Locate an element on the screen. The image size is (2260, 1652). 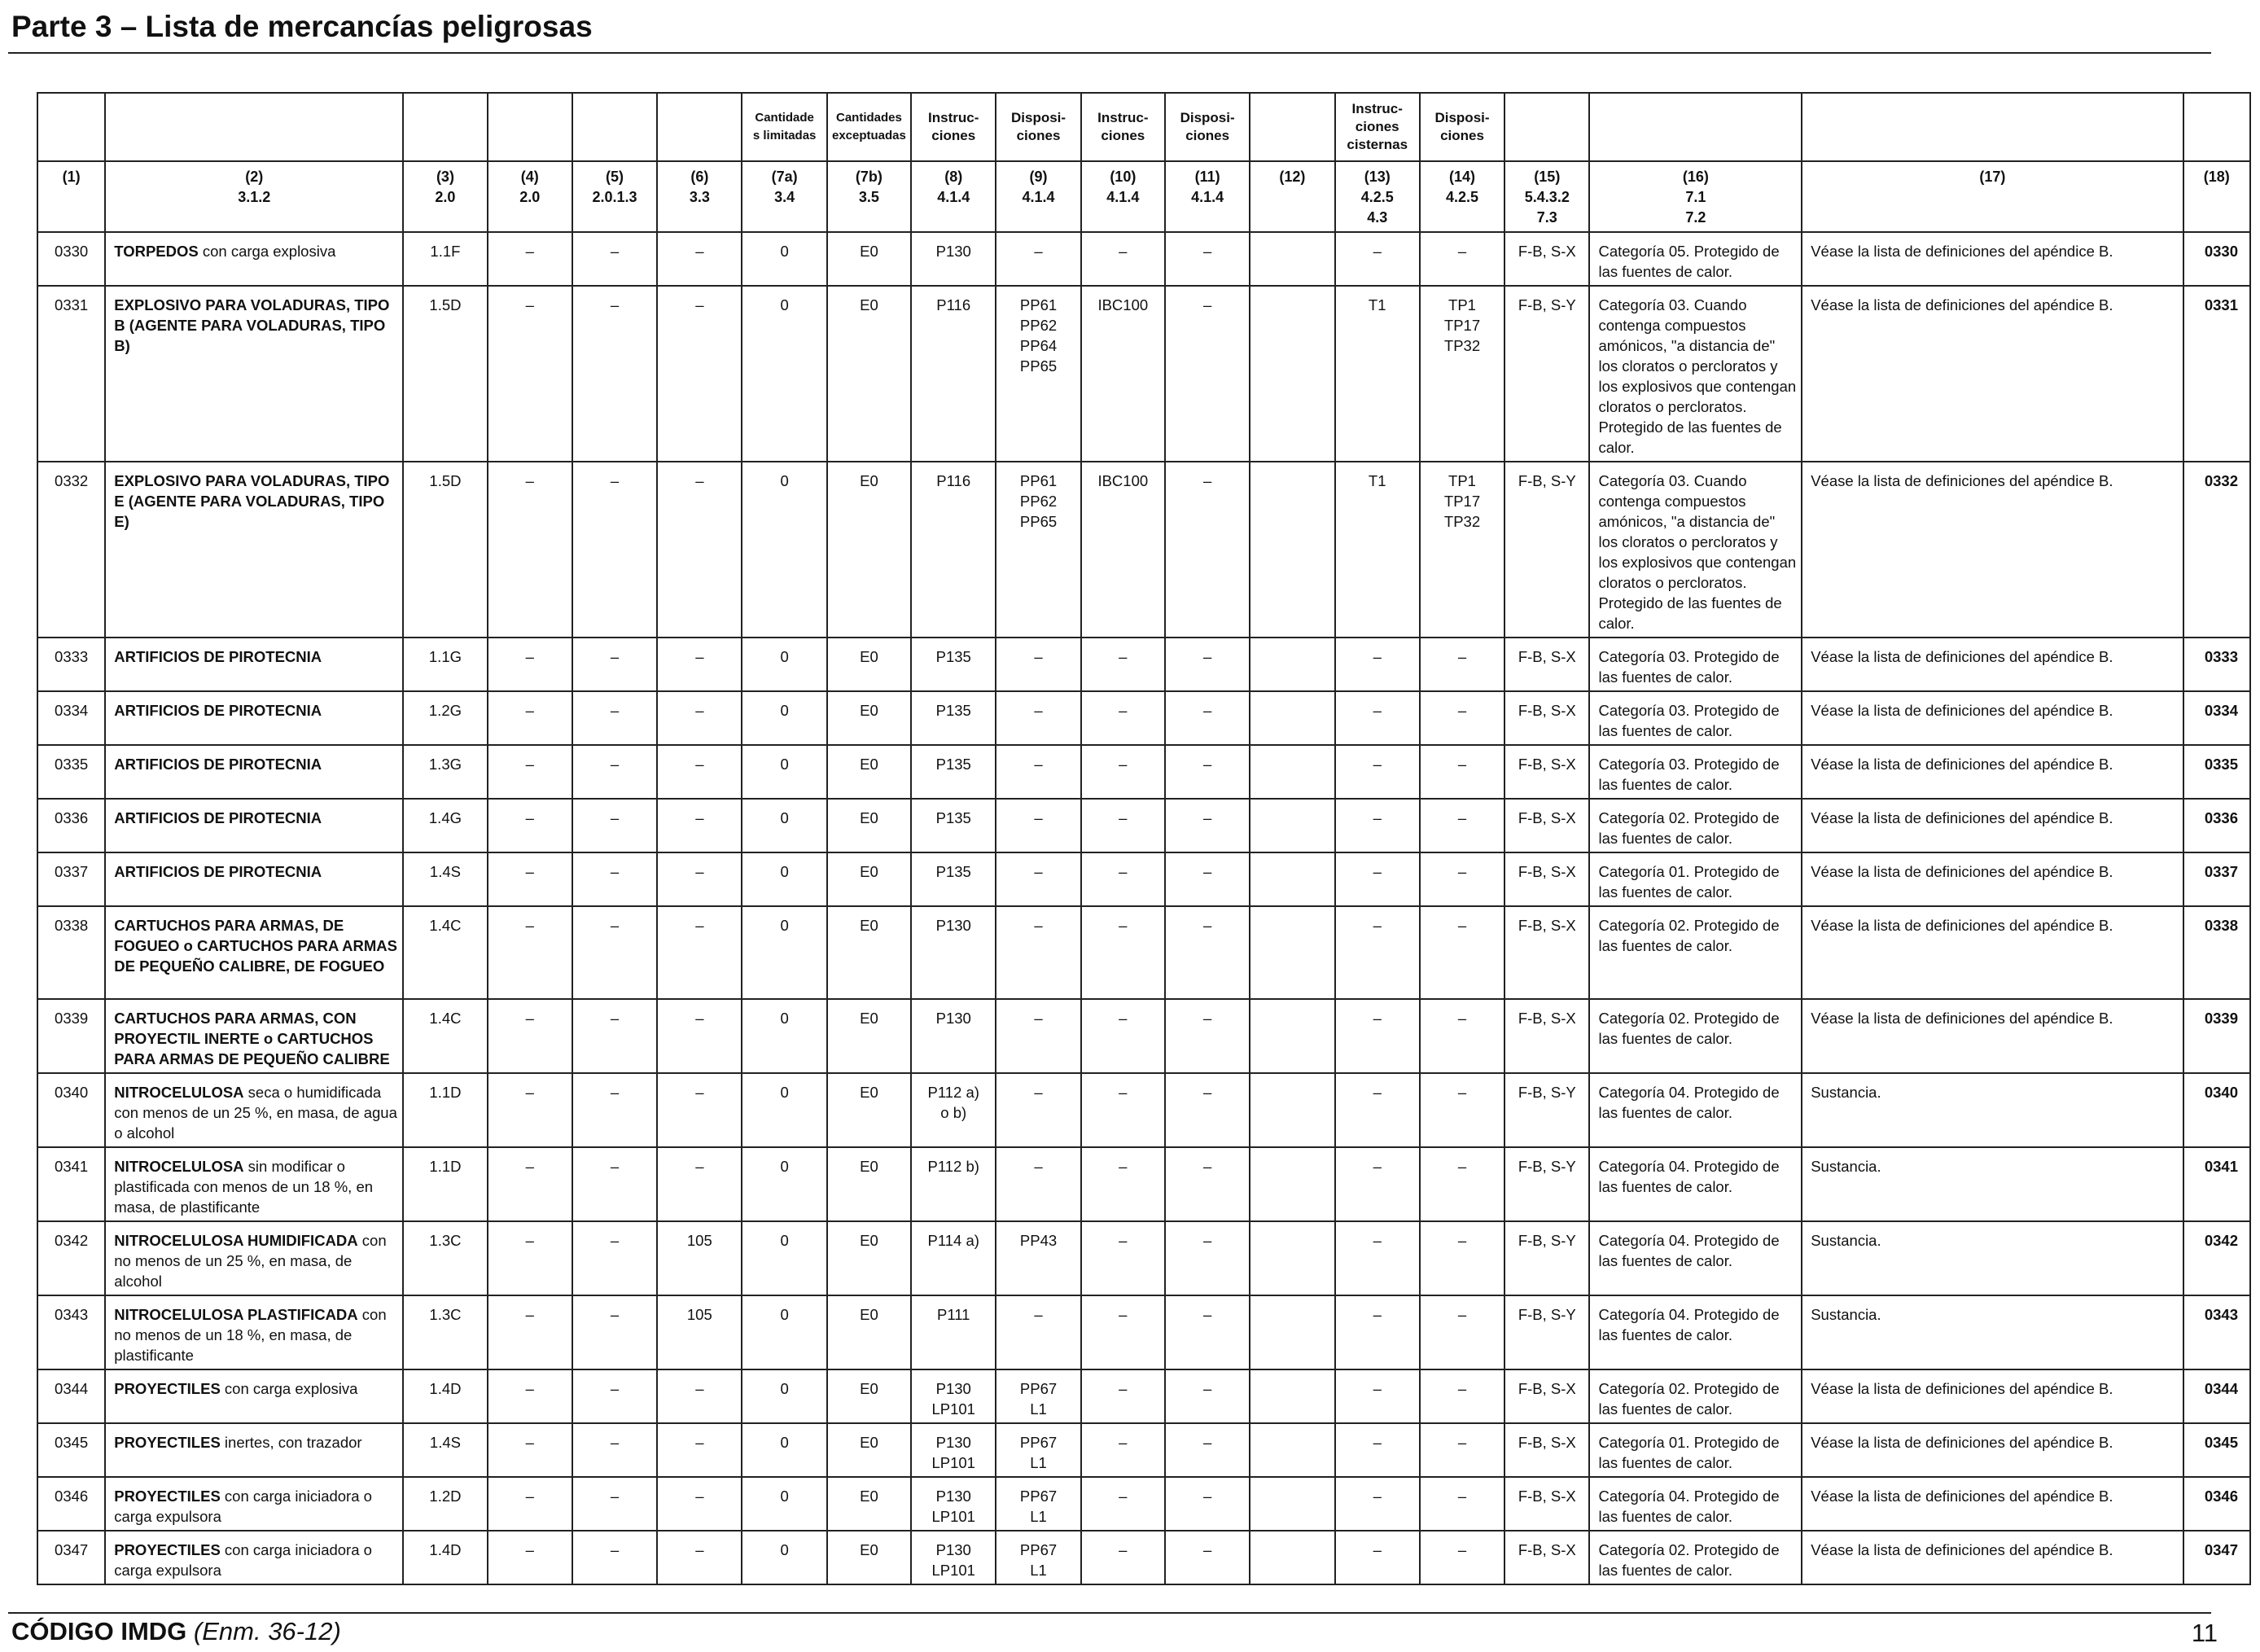
special-provisions: 105 is located at coordinates (699, 1258).